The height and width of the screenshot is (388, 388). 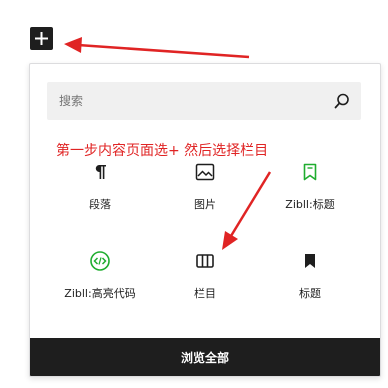 What do you see at coordinates (205, 281) in the screenshot?
I see `block-columns: 栏目` at bounding box center [205, 281].